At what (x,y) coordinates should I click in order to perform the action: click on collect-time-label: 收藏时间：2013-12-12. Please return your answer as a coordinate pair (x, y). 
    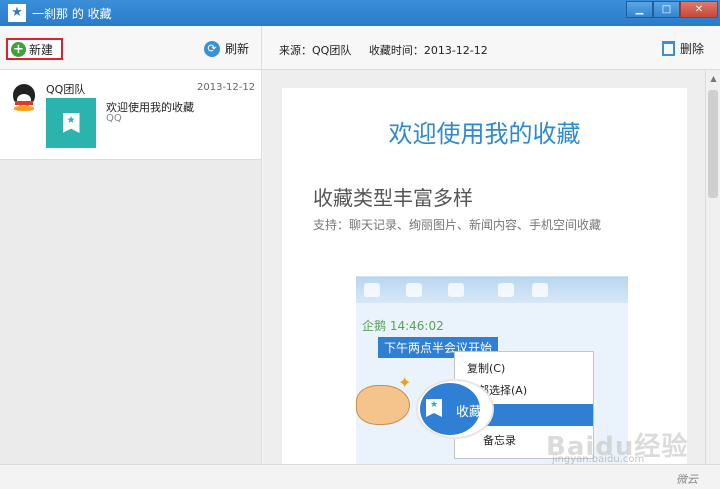
    Looking at the image, I should click on (428, 50).